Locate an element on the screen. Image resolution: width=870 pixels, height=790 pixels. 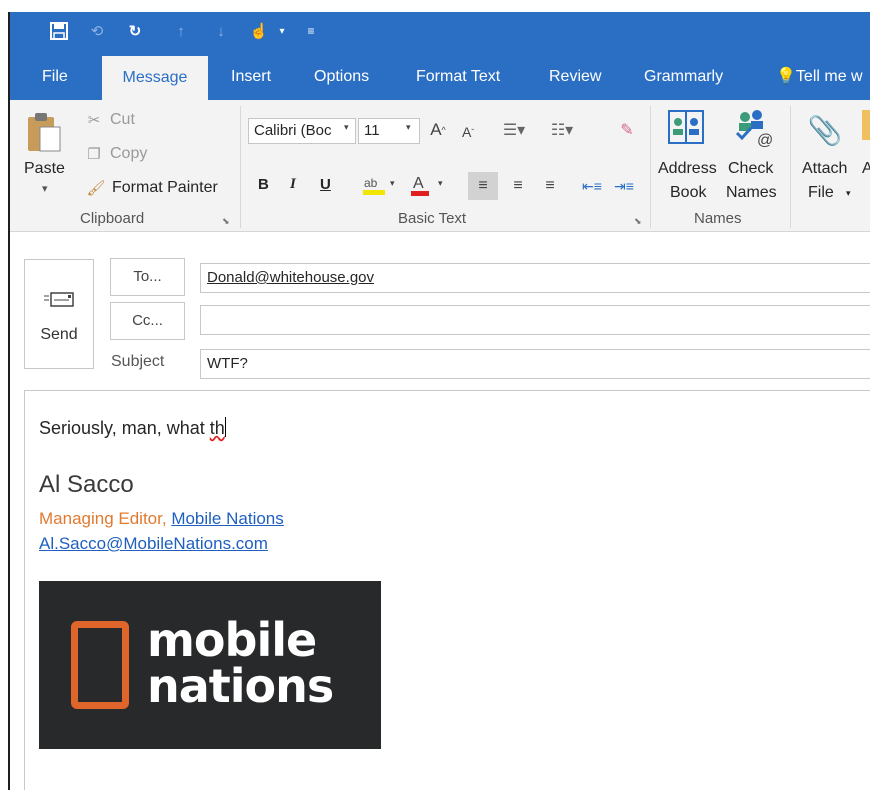
address-book-icon is located at coordinates (686, 127).